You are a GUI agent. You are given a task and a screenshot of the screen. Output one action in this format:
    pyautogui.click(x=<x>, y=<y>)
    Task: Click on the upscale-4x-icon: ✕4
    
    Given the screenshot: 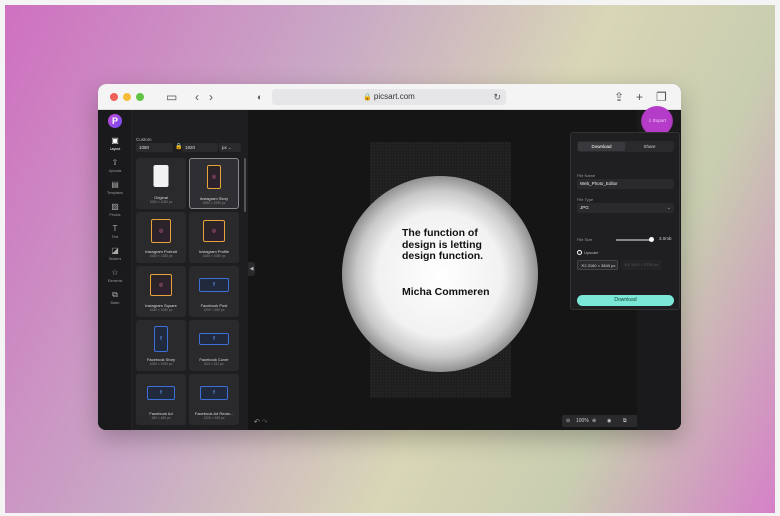 What is the action you would take?
    pyautogui.click(x=627, y=264)
    